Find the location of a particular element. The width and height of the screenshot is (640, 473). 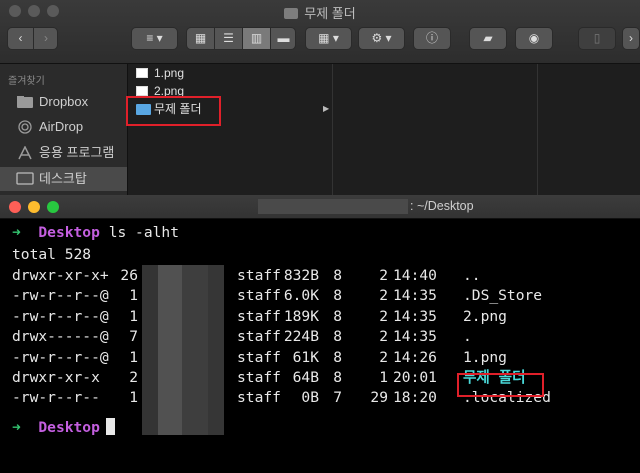

view-mode-control: ▦ ☰ ▥ ▬ is located at coordinates (241, 38).